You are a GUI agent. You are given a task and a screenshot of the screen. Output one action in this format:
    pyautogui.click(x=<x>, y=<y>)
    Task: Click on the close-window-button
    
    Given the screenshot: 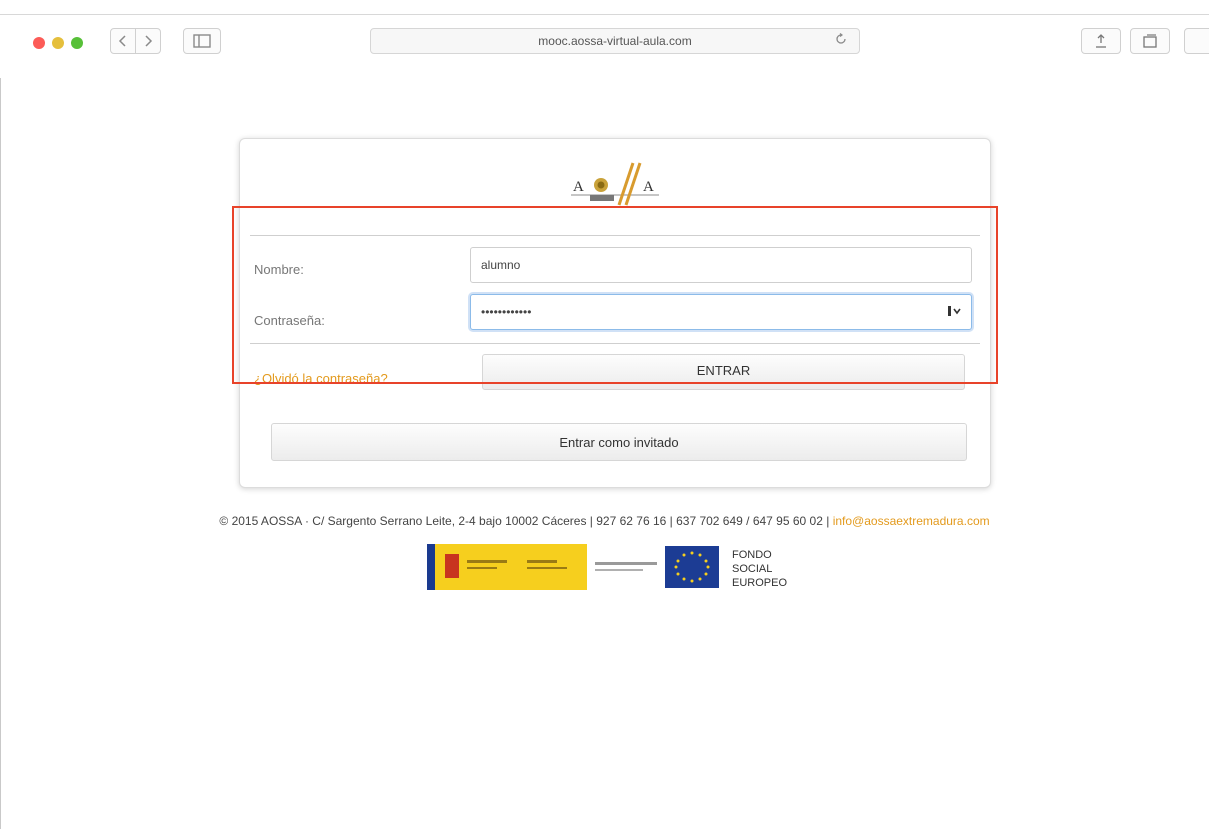 What is the action you would take?
    pyautogui.click(x=39, y=43)
    